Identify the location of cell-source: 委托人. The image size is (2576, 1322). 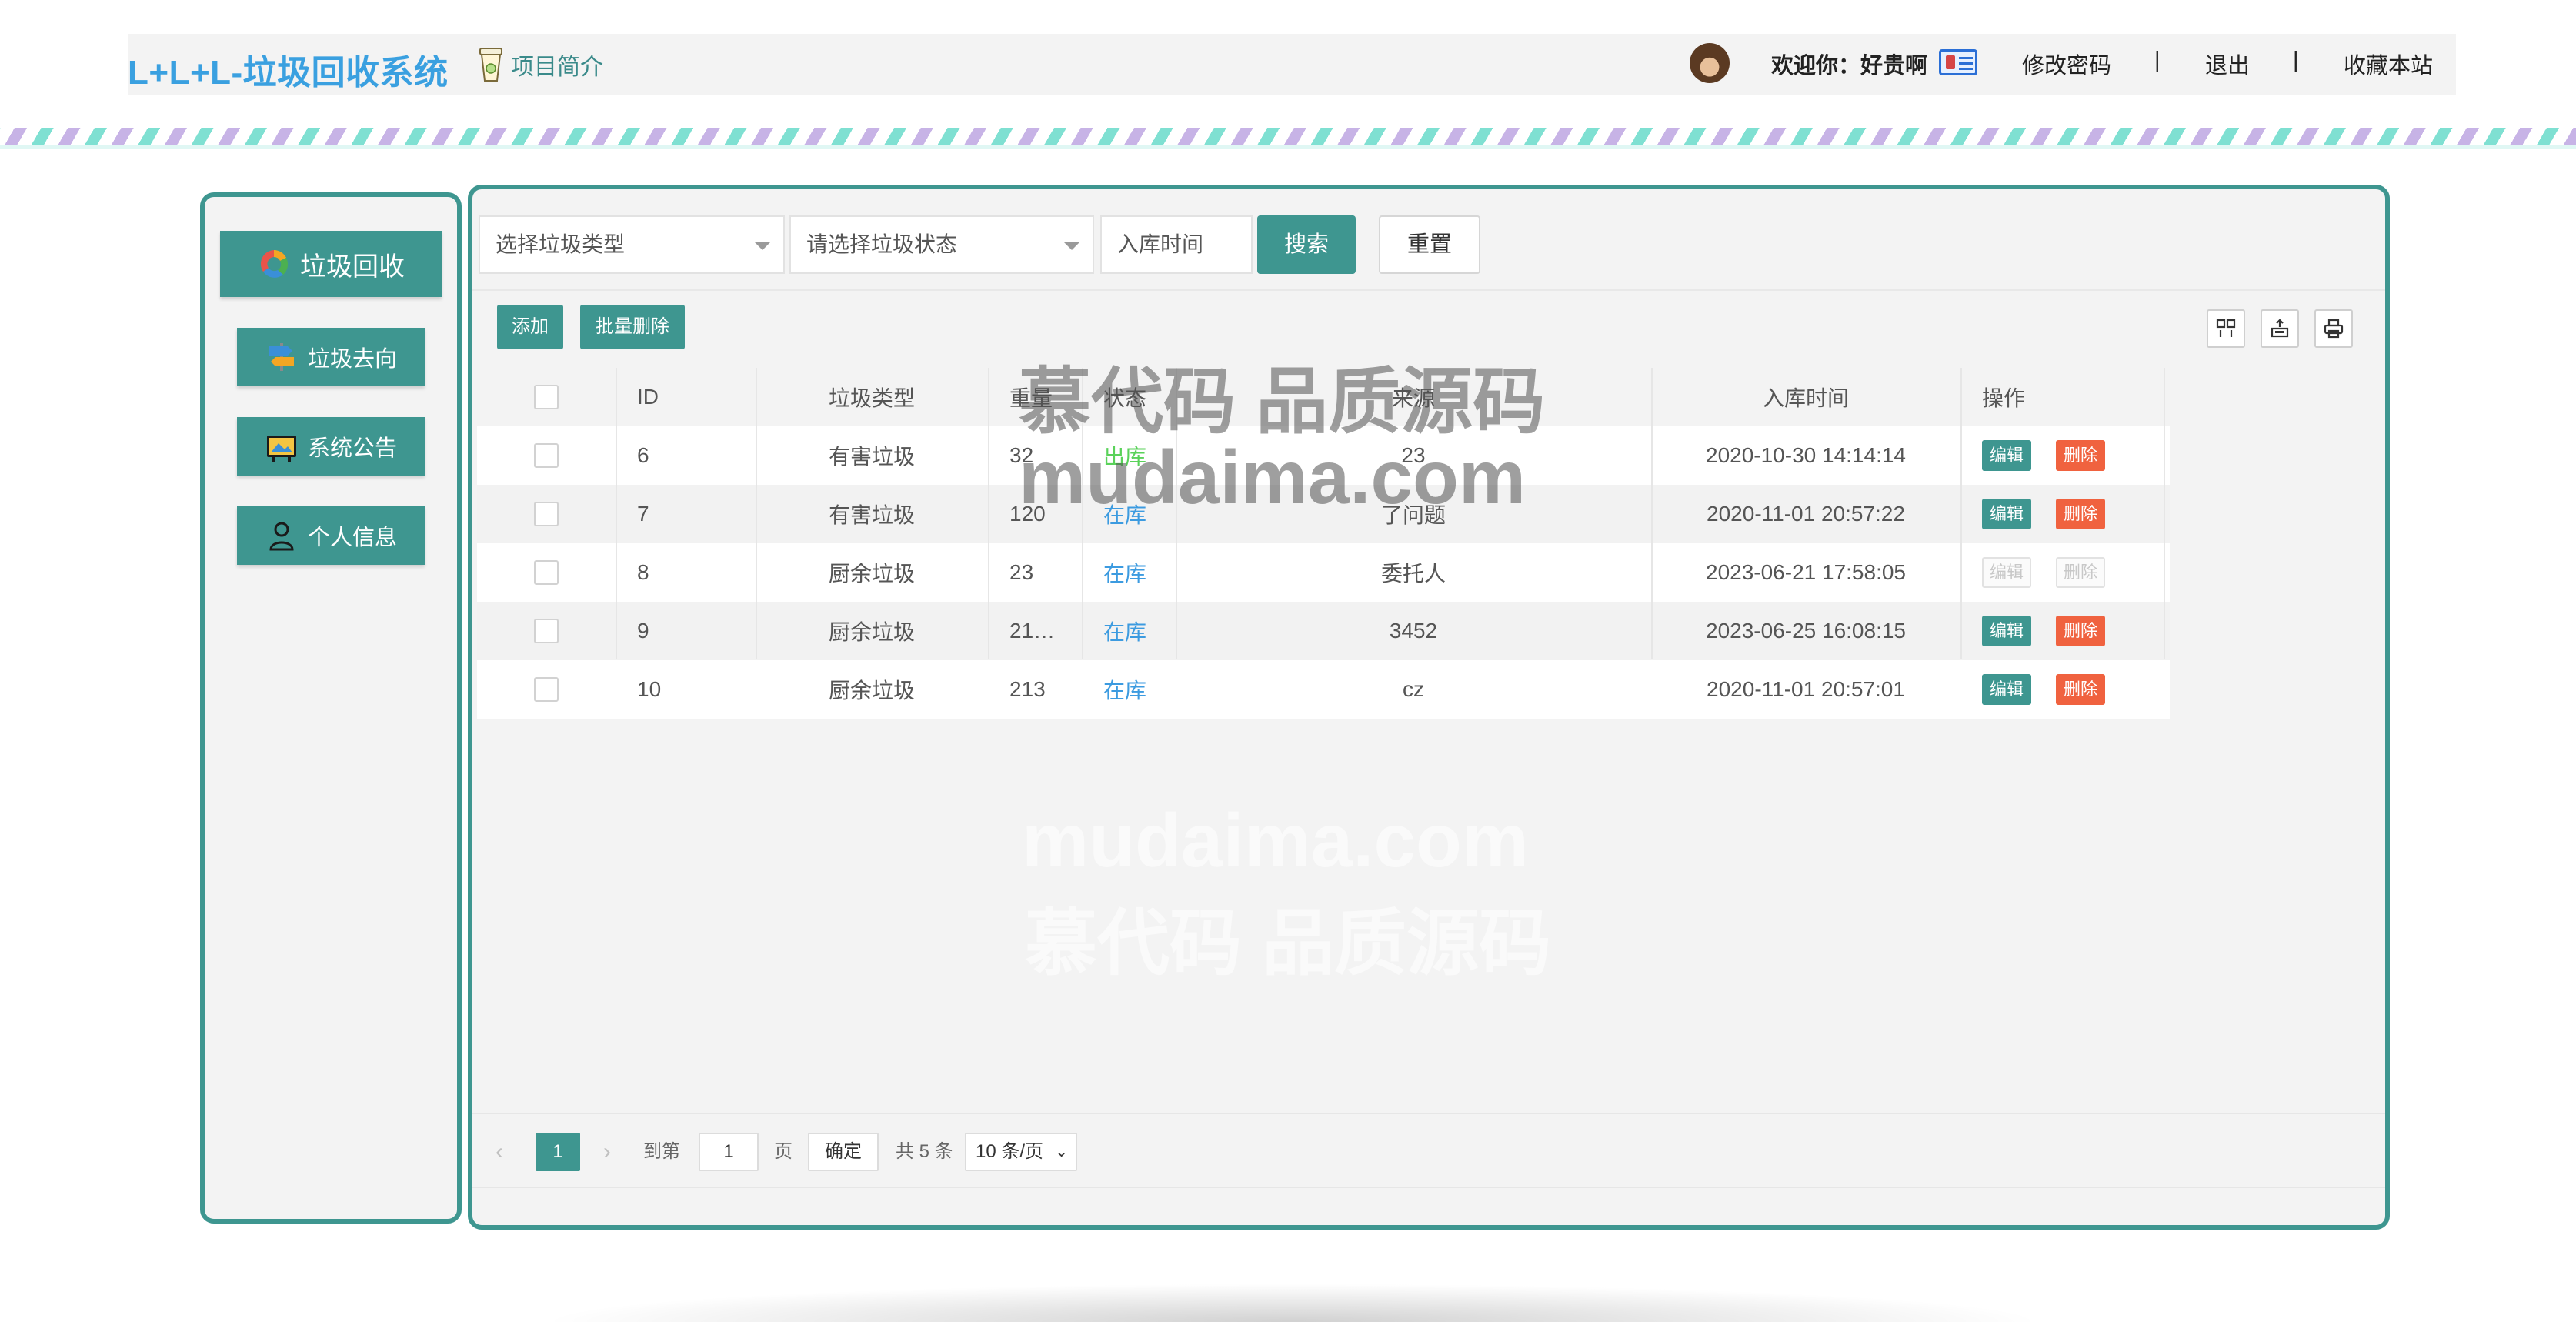
(1413, 574).